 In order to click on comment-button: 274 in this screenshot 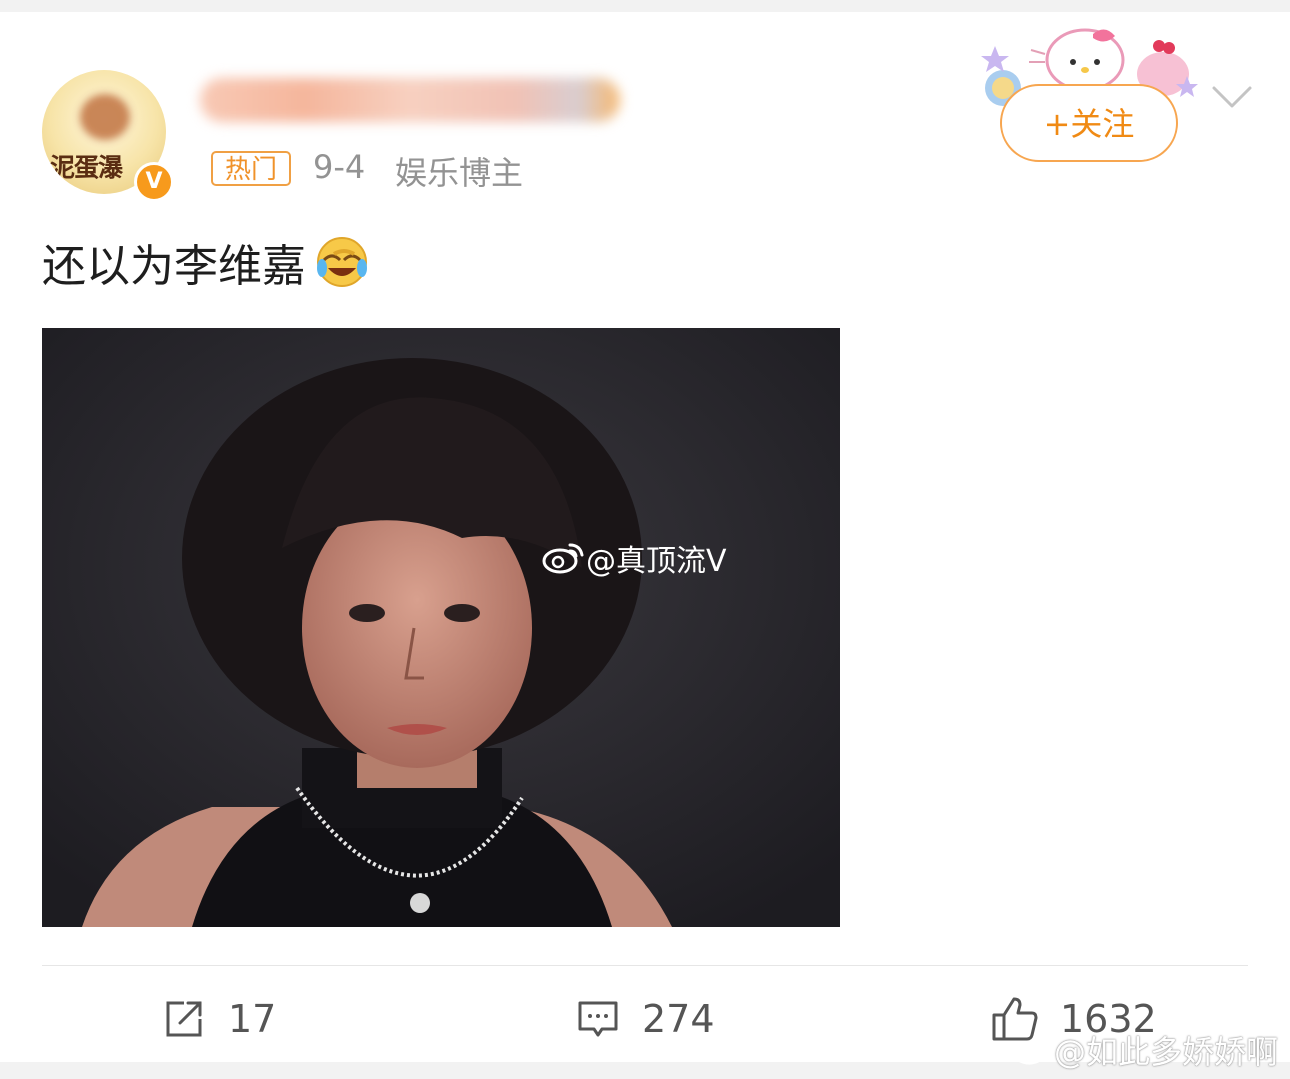, I will do `click(645, 1019)`.